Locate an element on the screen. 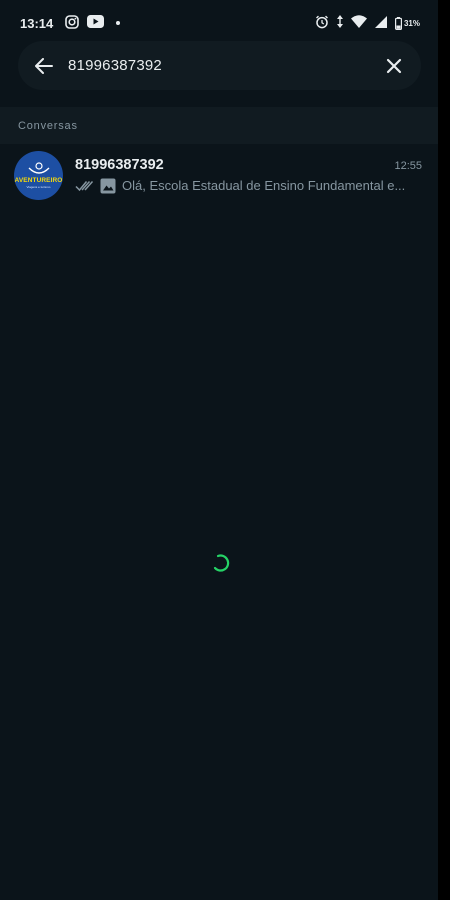 Image resolution: width=450 pixels, height=900 pixels. arrow-left-icon is located at coordinates (44, 65).